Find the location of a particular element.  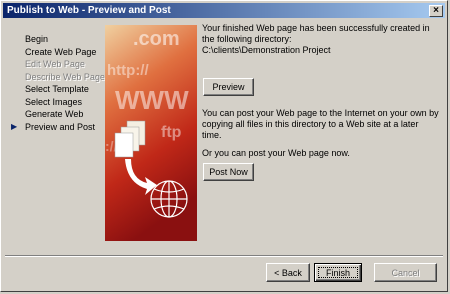

focus-rectangle is located at coordinates (338, 272).